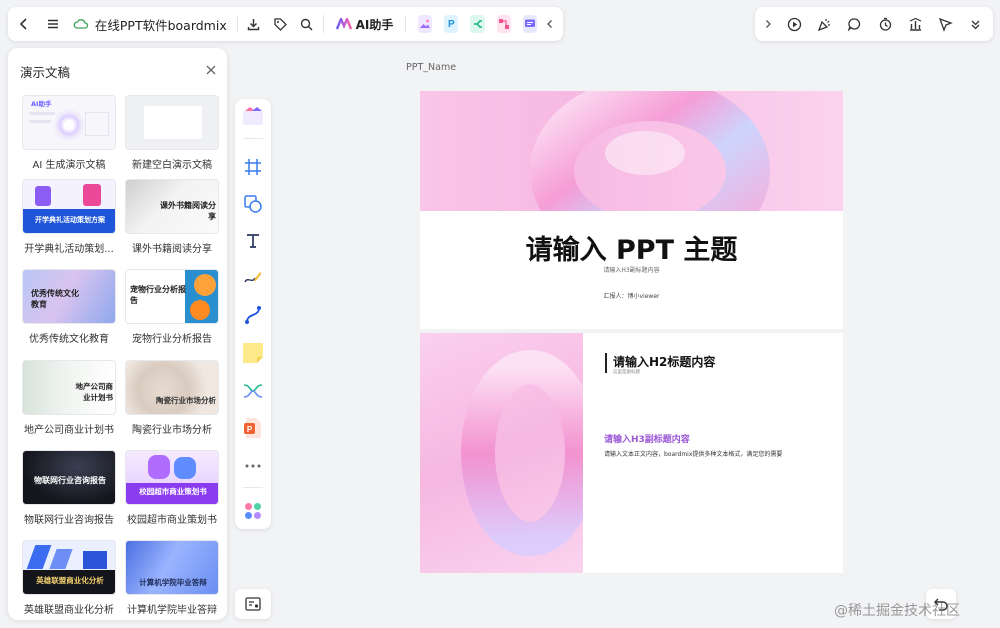  Describe the element at coordinates (451, 24) in the screenshot. I see `ppt-app-icon: P` at that location.